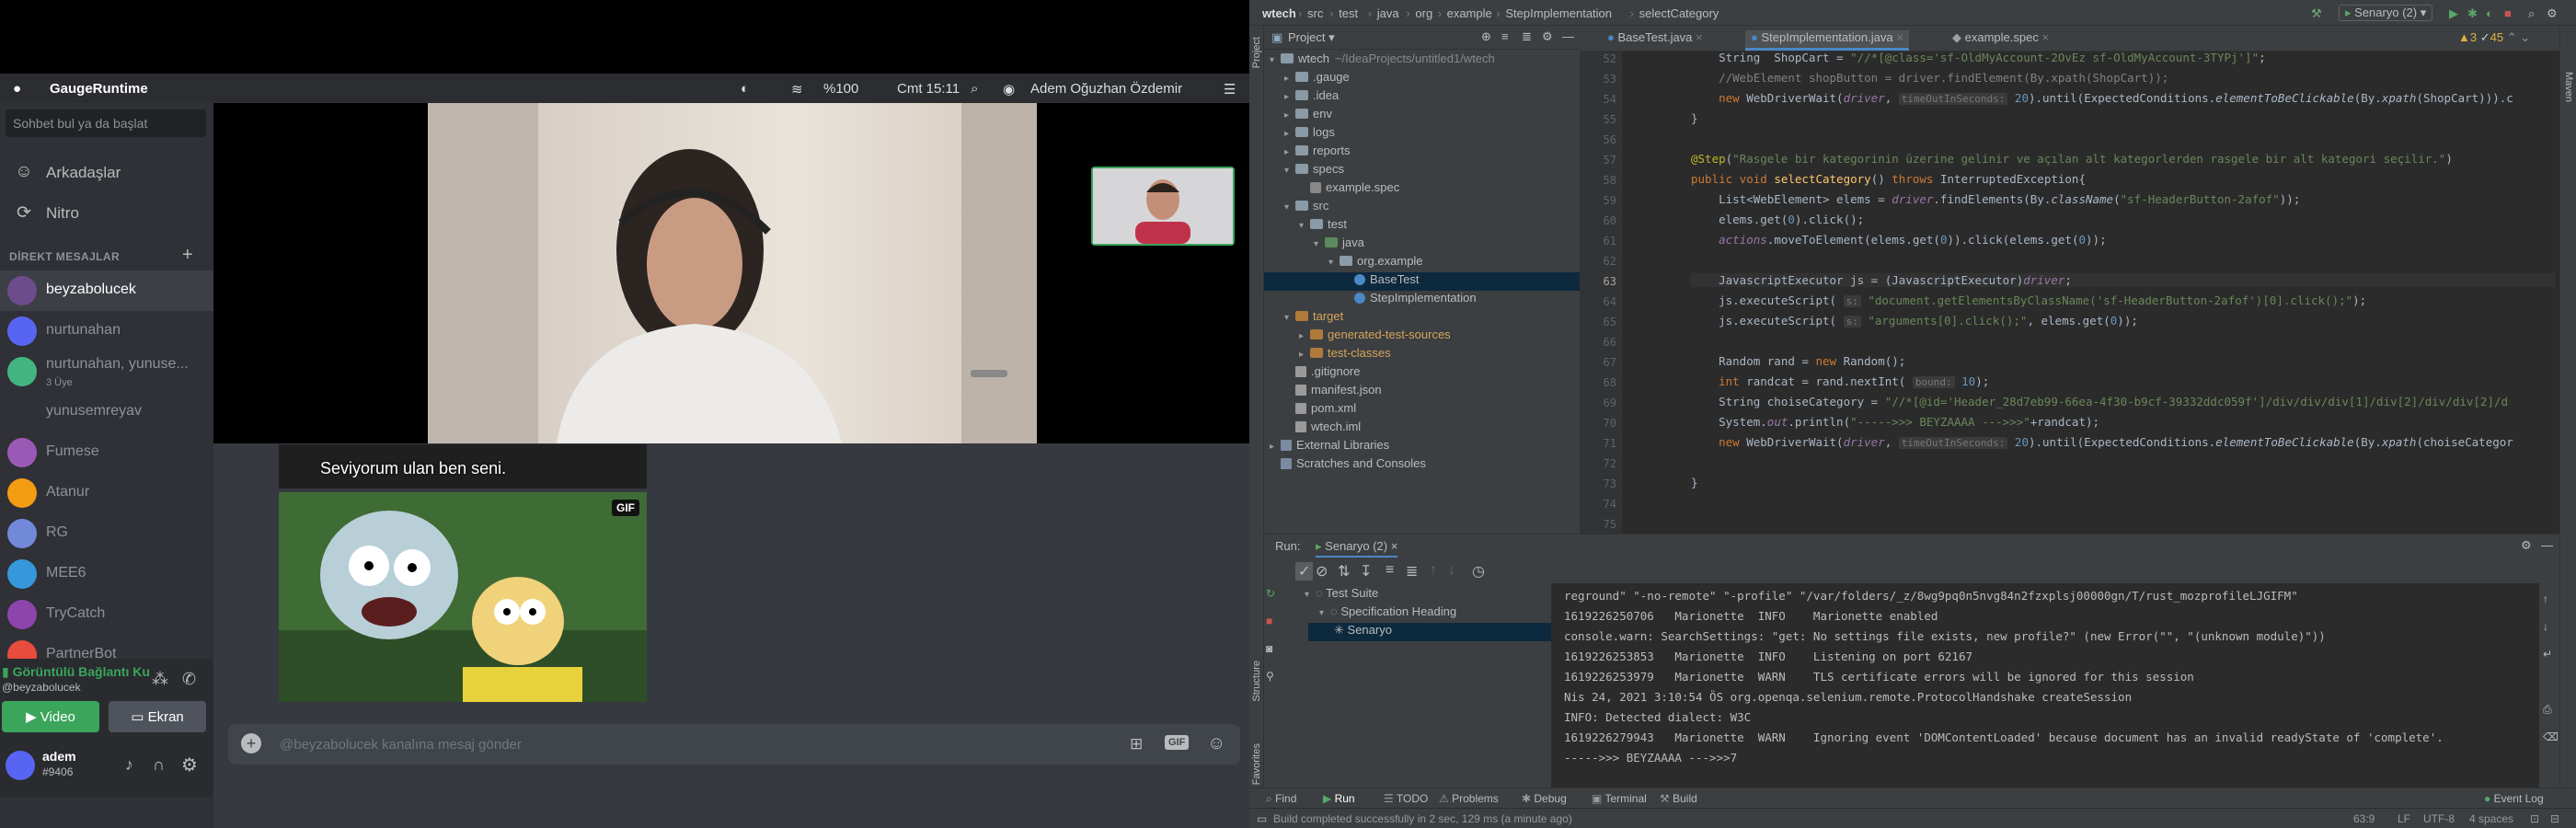 The width and height of the screenshot is (2576, 828). Describe the element at coordinates (1422, 447) in the screenshot. I see `tree-node: ▸ External Libraries` at that location.